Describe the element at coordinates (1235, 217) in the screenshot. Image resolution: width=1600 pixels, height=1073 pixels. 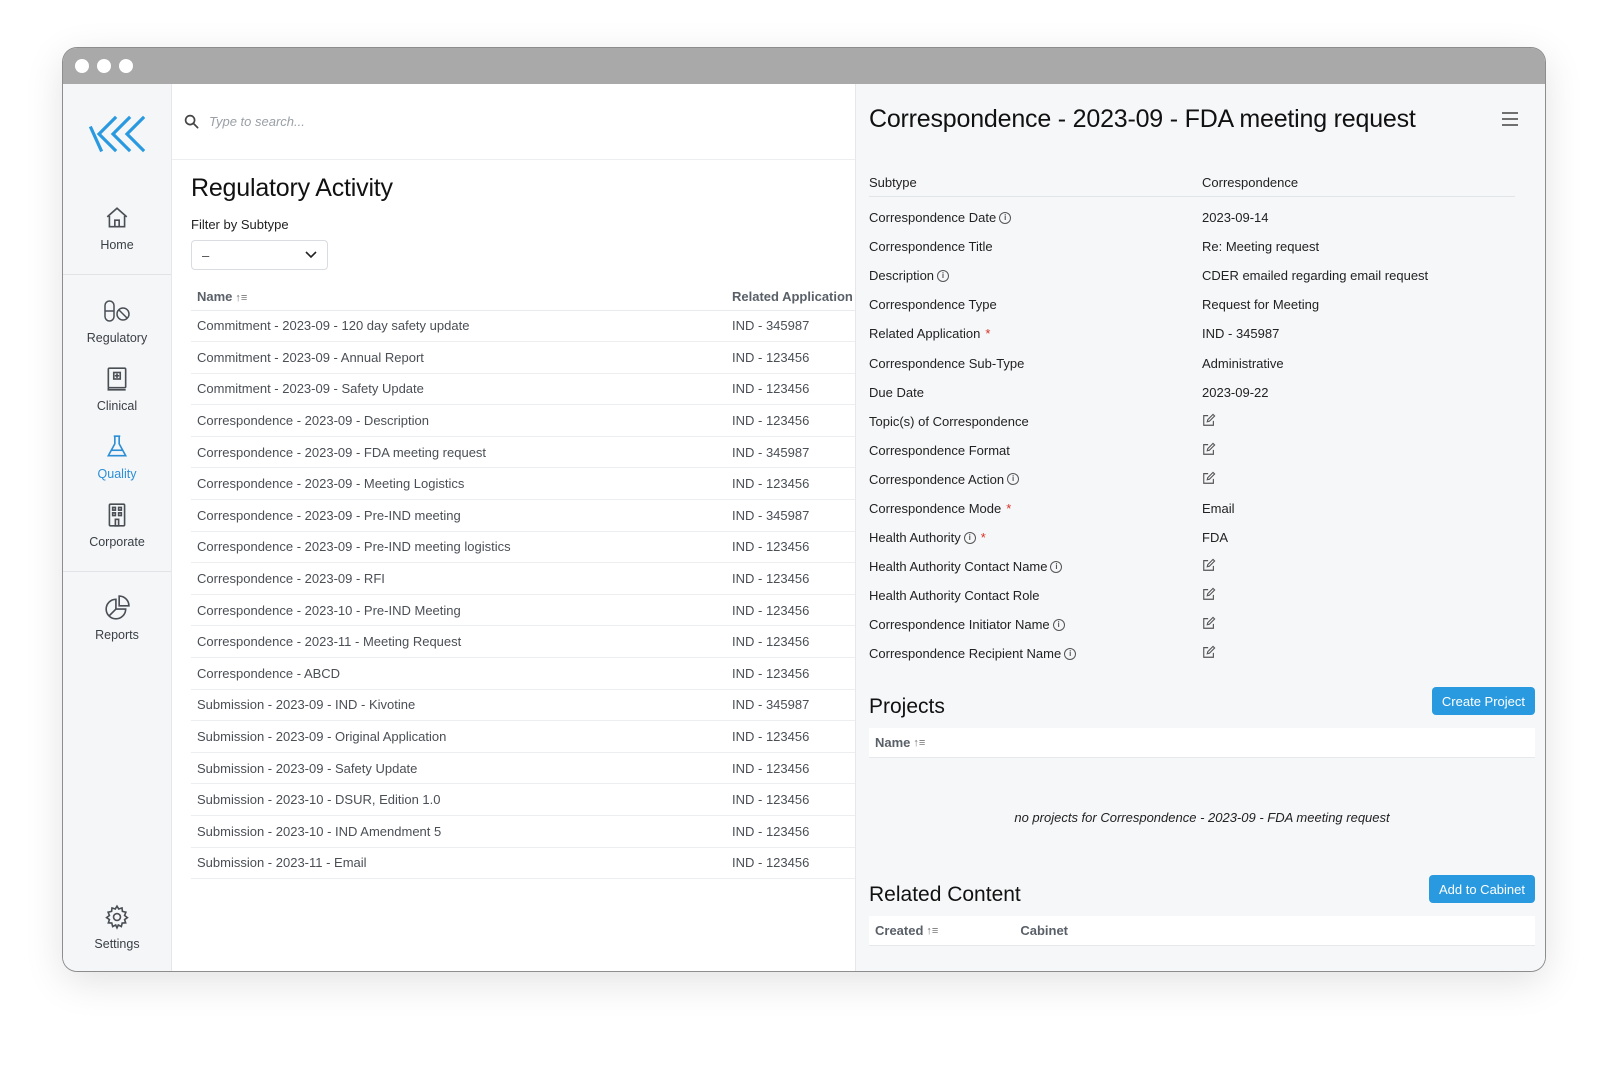
I see `field-value: 2023-09-14` at that location.